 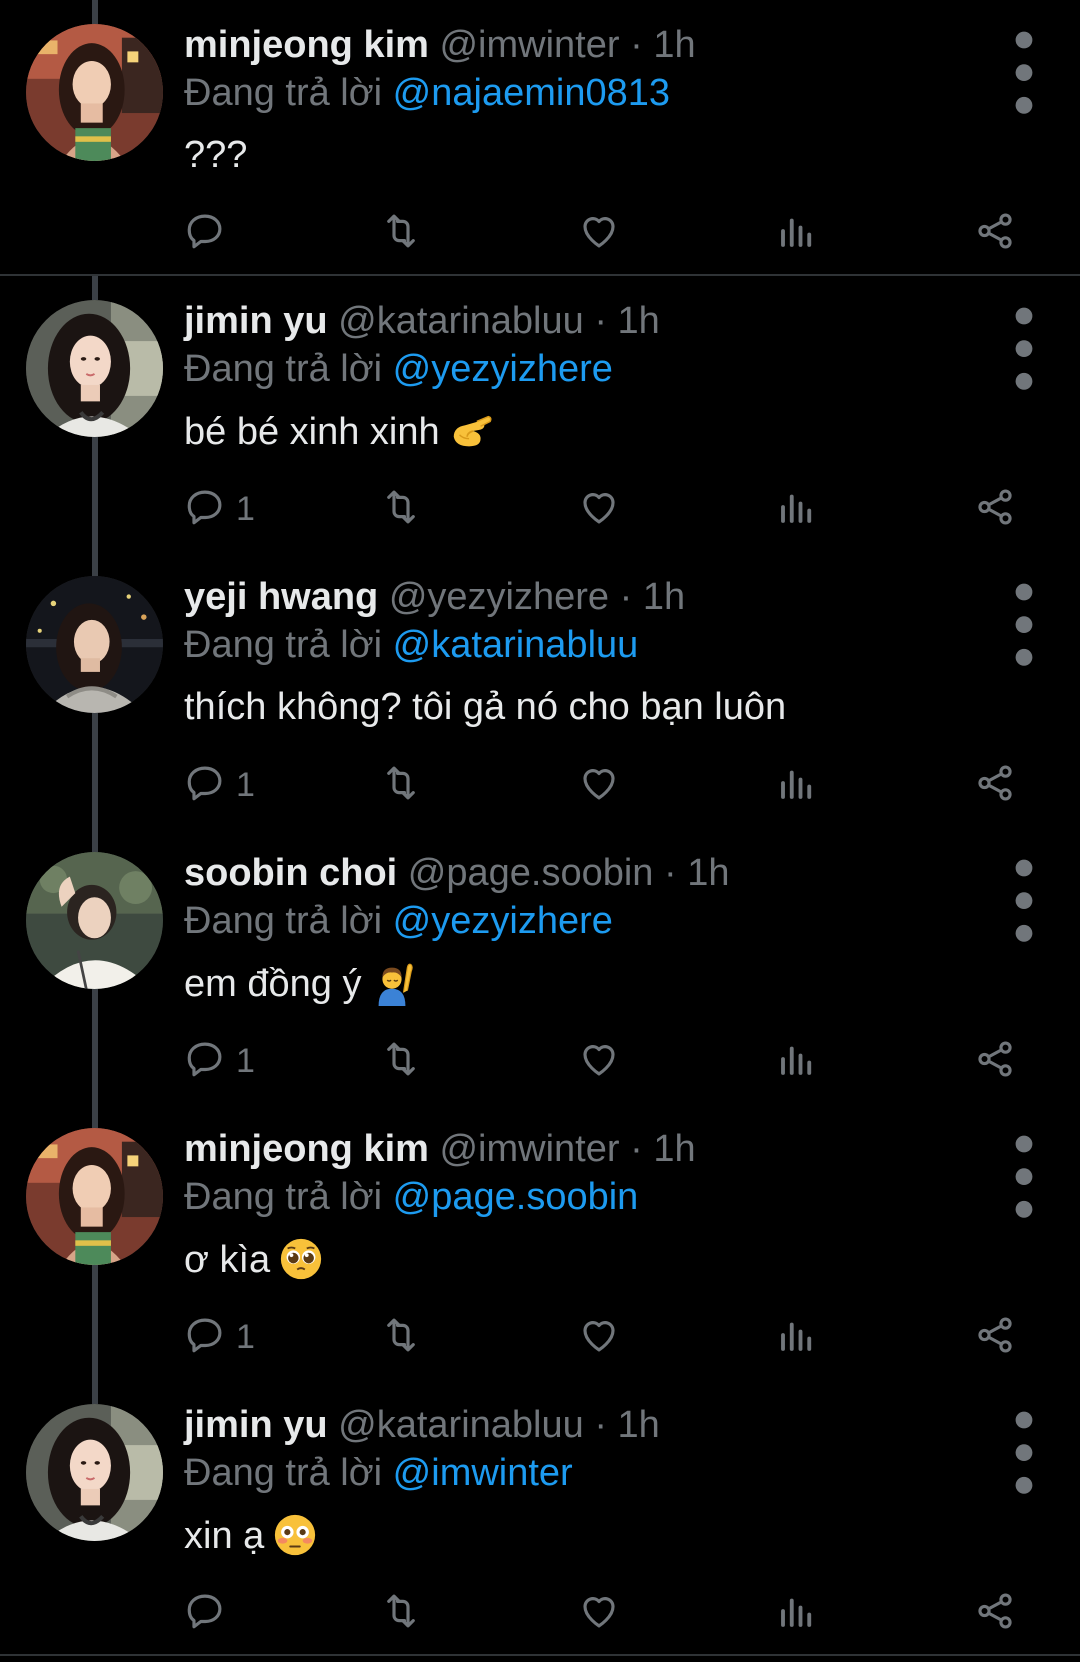 I want to click on mention-link: @katarinabluu, so click(x=516, y=645).